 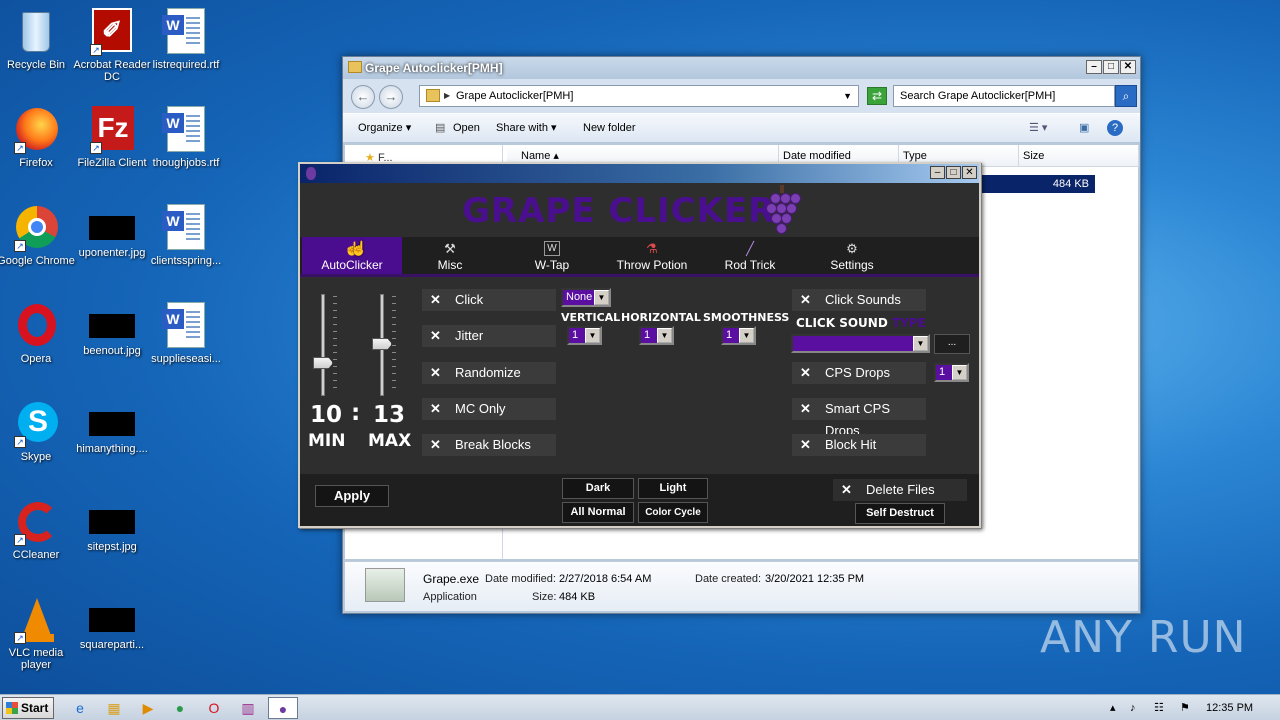 I want to click on vertical-select: 1 ▼, so click(x=584, y=335).